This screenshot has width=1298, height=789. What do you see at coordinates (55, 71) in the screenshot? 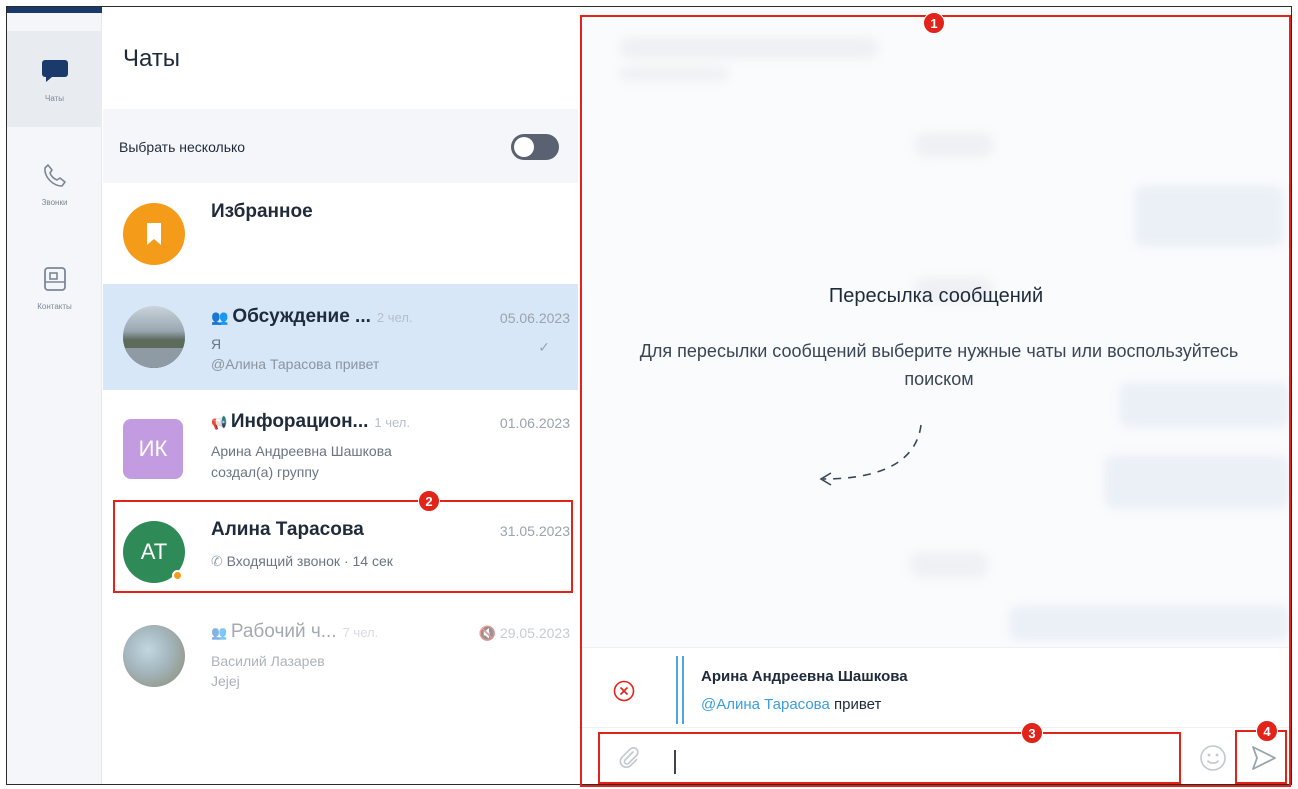
I see `chat-bubble-icon` at bounding box center [55, 71].